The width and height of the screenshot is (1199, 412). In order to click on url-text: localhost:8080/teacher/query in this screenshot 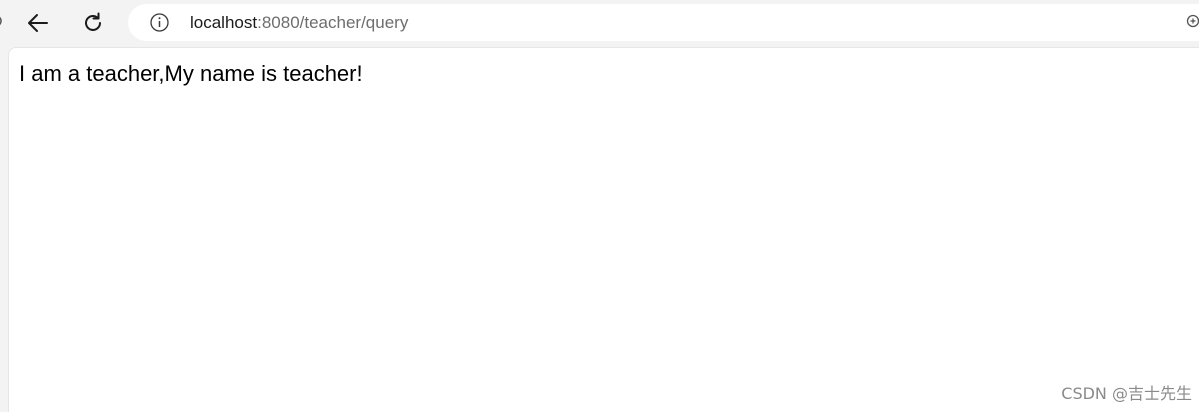, I will do `click(299, 22)`.